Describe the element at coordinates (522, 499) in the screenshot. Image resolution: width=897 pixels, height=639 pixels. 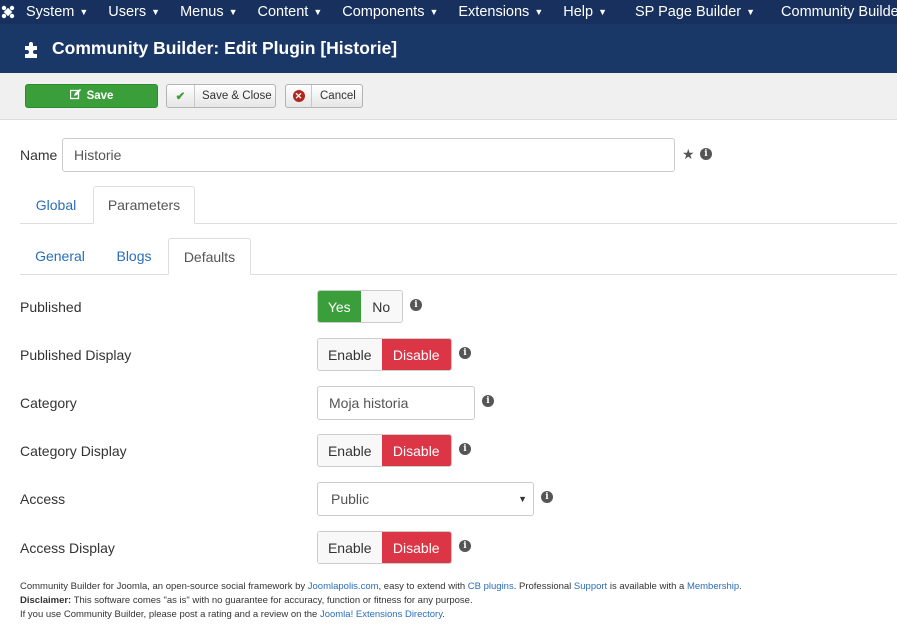
I see `dropdown-arrow-icon: ▼` at that location.